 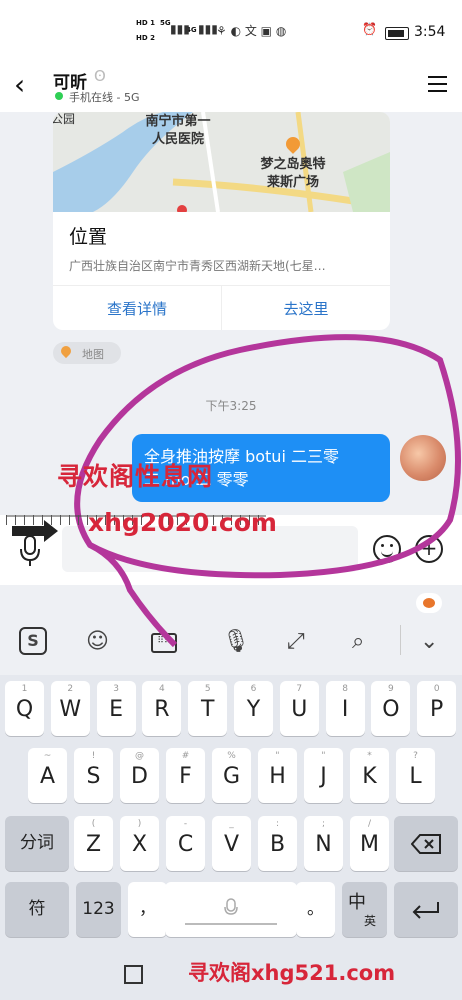 I want to click on map-preview: 公园 南宁市第一 人民医院 梦之岛奥特 莱斯广场, so click(x=221, y=162).